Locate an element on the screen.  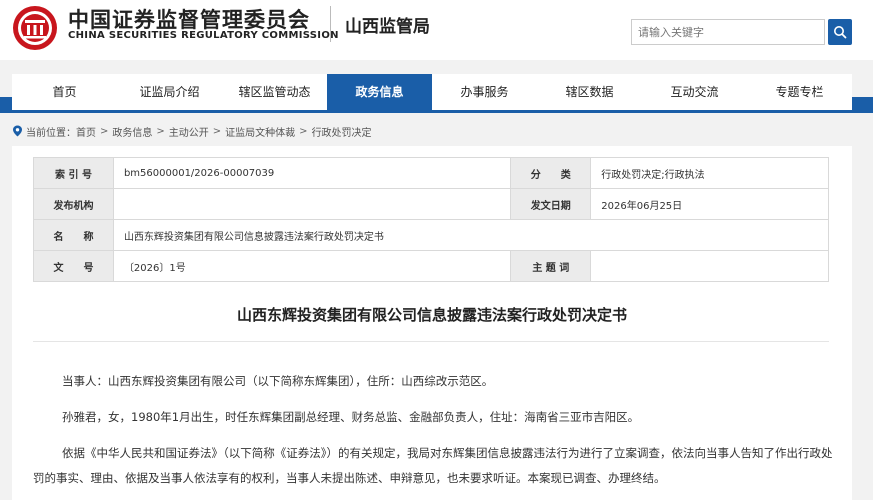
search-button is located at coordinates (840, 32).